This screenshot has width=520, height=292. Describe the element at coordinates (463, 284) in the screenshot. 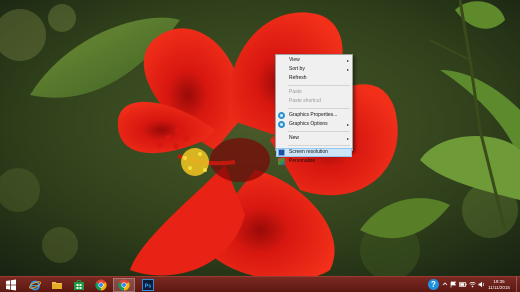

I see `battery-icon` at that location.